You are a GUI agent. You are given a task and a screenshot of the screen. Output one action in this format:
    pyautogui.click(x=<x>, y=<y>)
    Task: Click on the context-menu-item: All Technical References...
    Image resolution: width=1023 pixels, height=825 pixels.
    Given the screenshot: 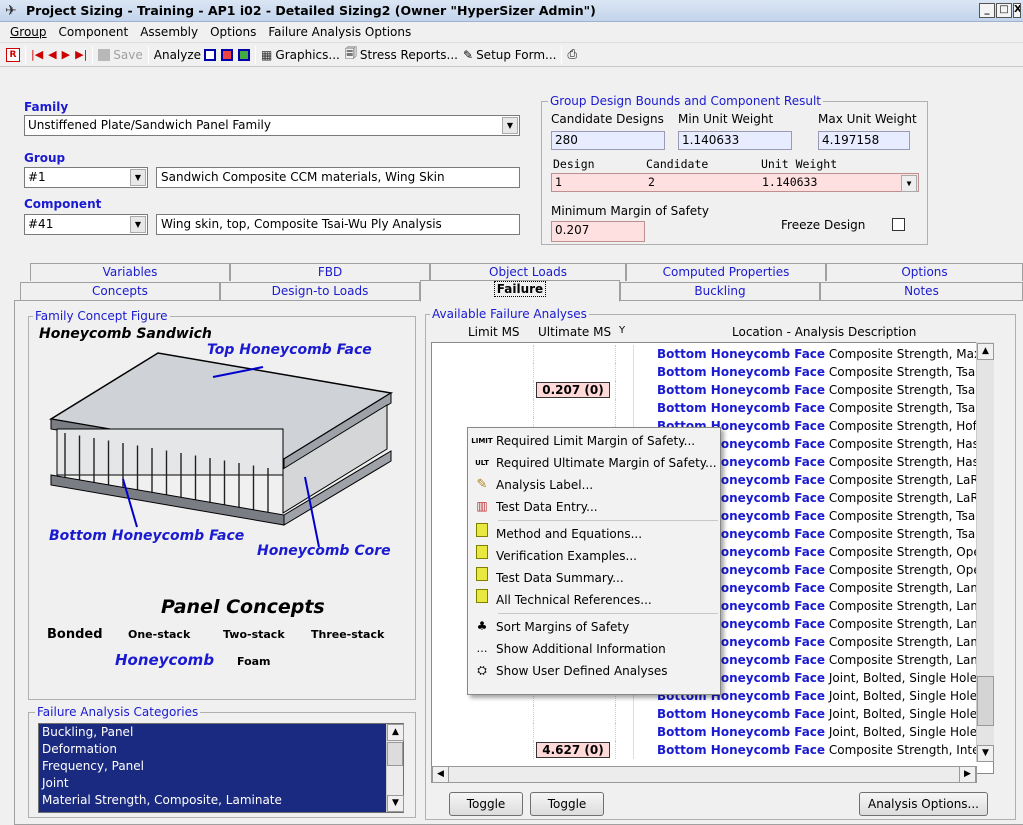 What is the action you would take?
    pyautogui.click(x=594, y=599)
    